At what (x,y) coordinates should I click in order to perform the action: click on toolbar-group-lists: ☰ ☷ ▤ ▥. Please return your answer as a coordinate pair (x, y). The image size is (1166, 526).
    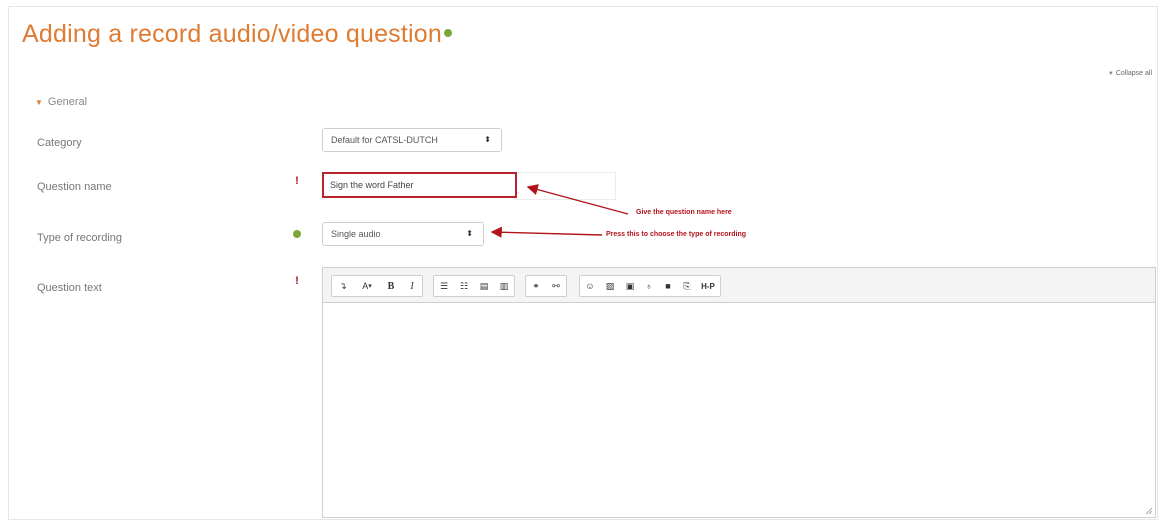
    Looking at the image, I should click on (474, 286).